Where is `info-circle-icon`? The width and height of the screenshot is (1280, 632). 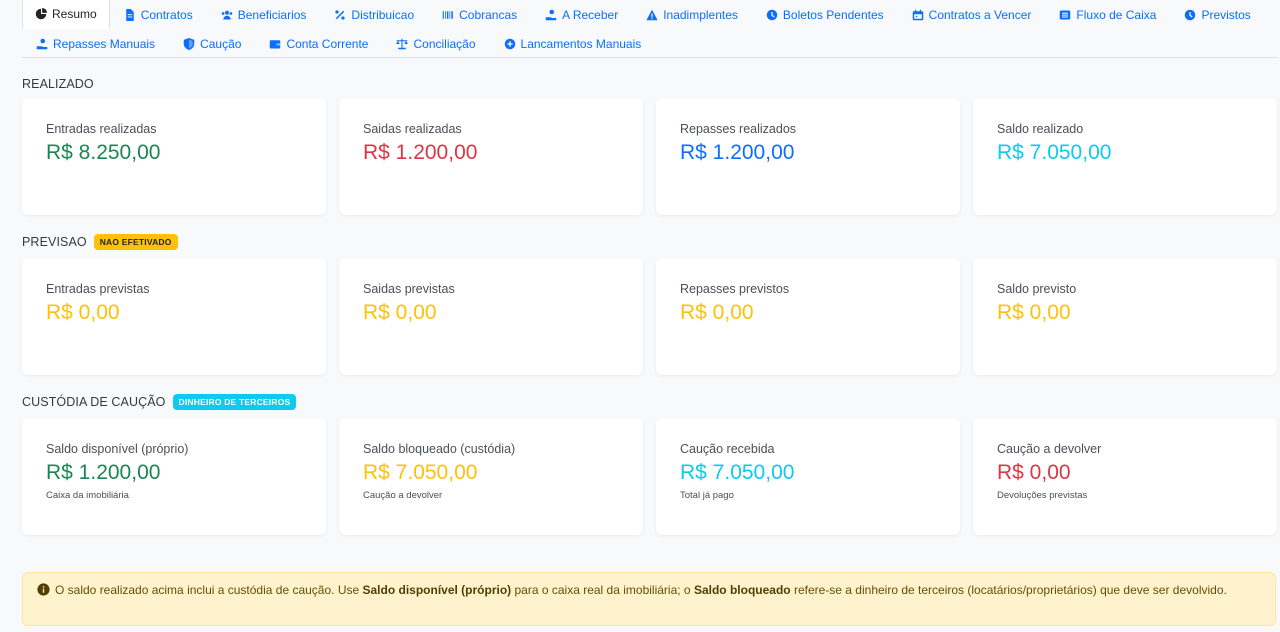 info-circle-icon is located at coordinates (43, 589).